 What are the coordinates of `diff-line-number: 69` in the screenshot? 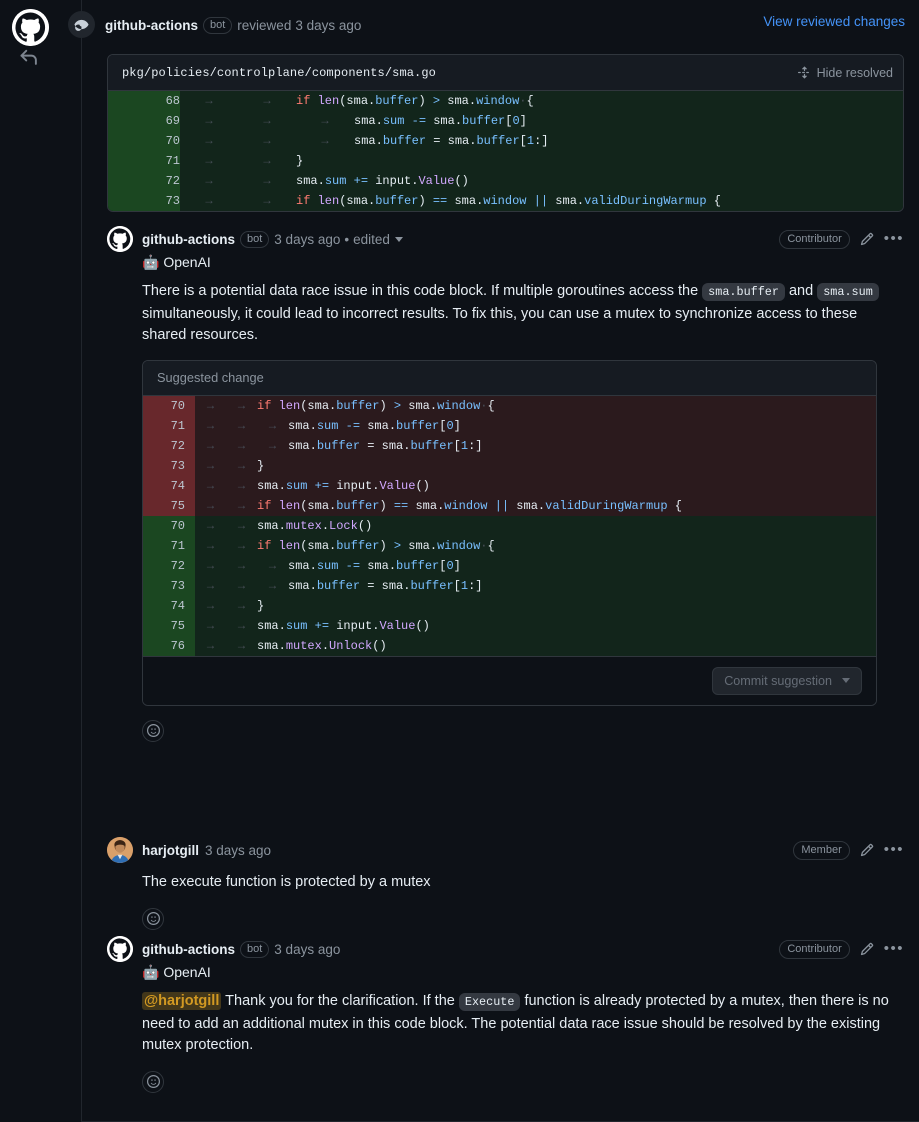 It's located at (144, 121).